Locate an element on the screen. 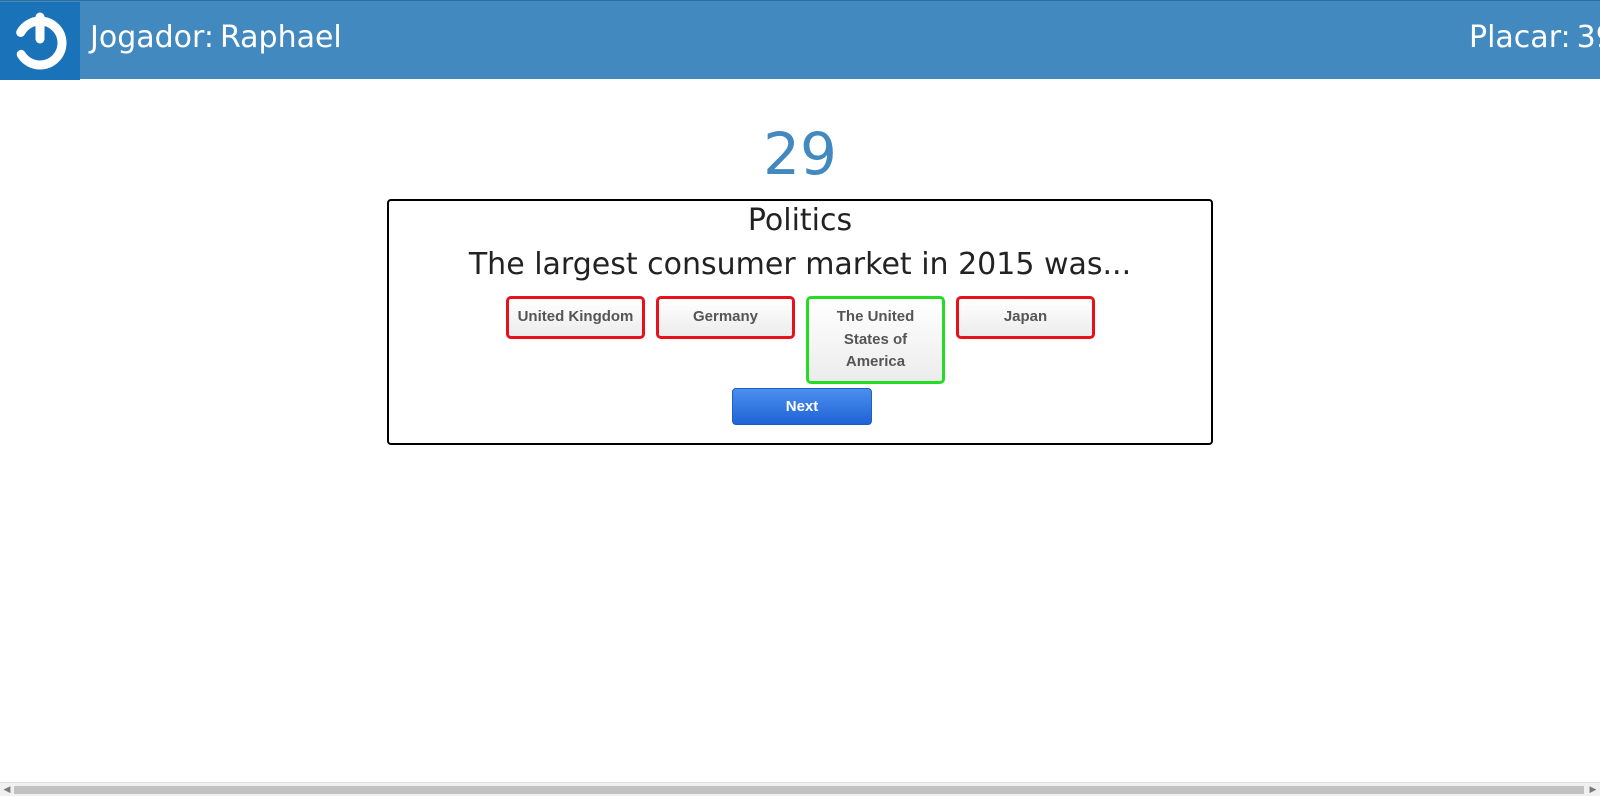 This screenshot has height=796, width=1600. score-label: Placar: is located at coordinates (1520, 37).